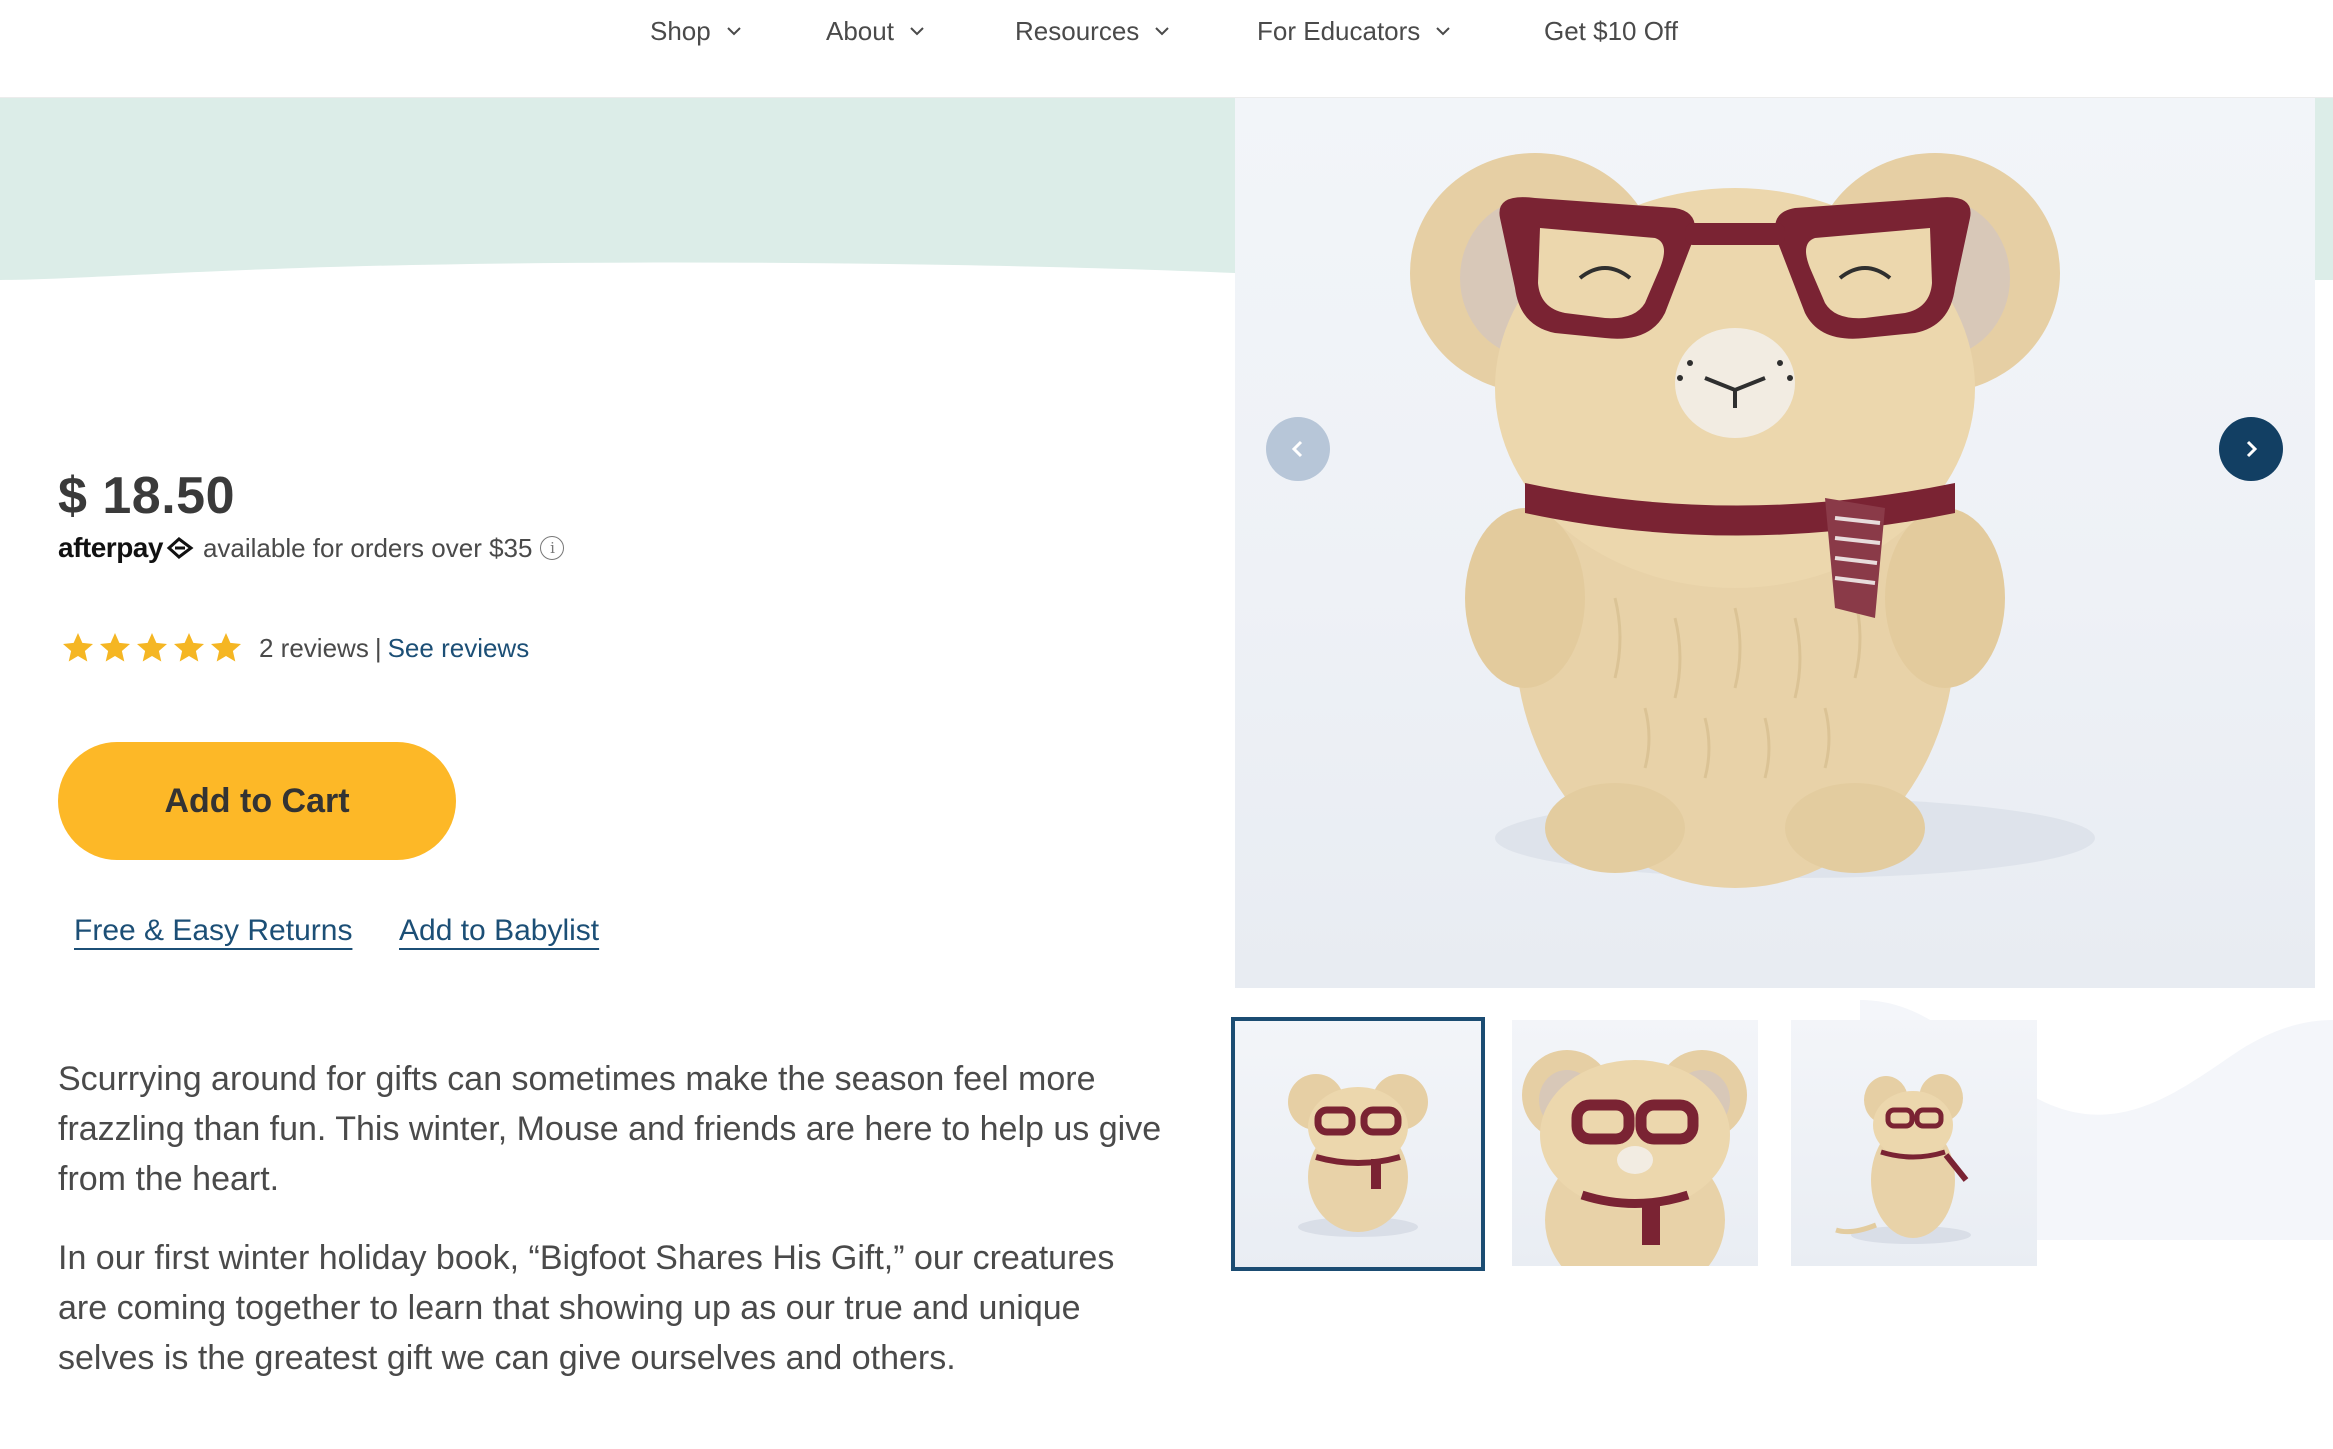 The height and width of the screenshot is (1449, 2333). I want to click on carousel-prev-button, so click(1298, 449).